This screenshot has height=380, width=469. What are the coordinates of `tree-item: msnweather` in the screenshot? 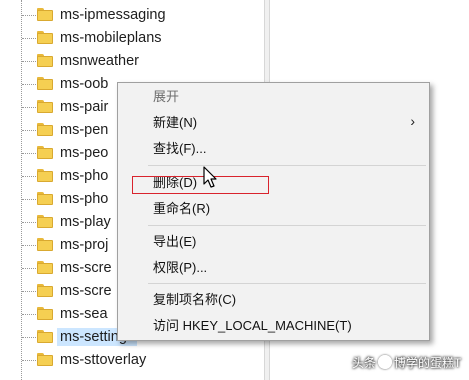 It's located at (132, 61).